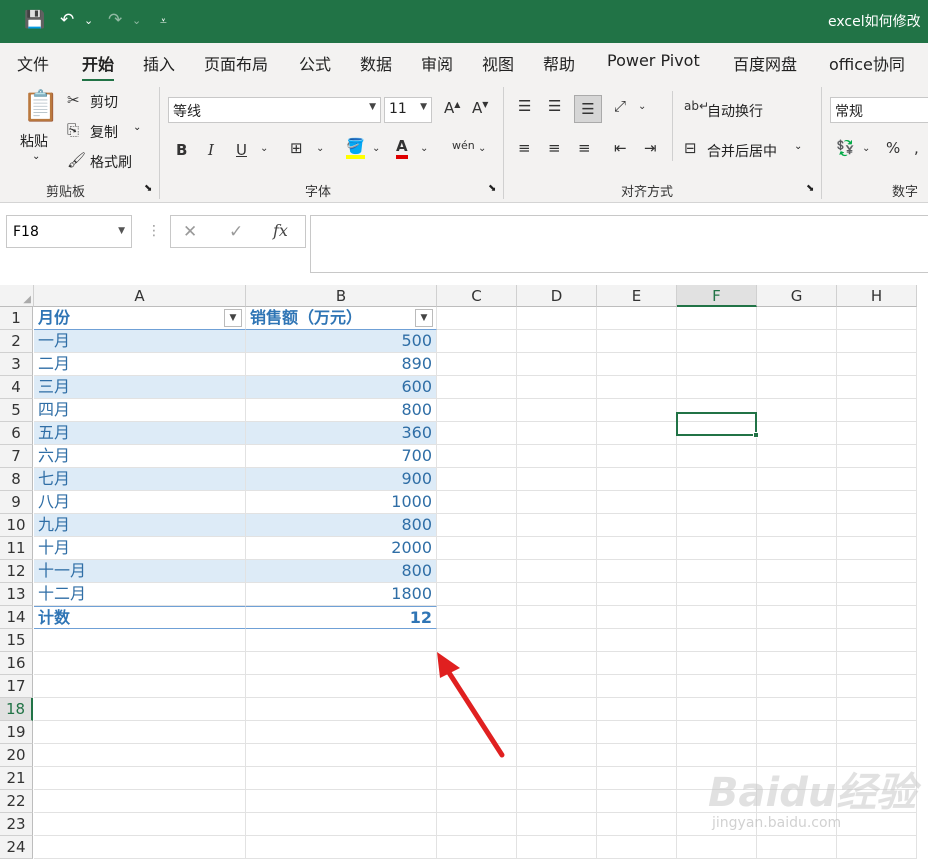  What do you see at coordinates (812, 793) in the screenshot?
I see `watermark-logo: Baidu经验` at bounding box center [812, 793].